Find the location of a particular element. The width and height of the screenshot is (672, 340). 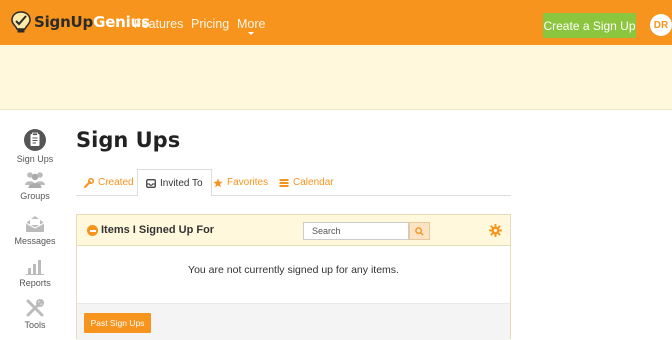

sidebar-item-tools: Tools is located at coordinates (35, 314).